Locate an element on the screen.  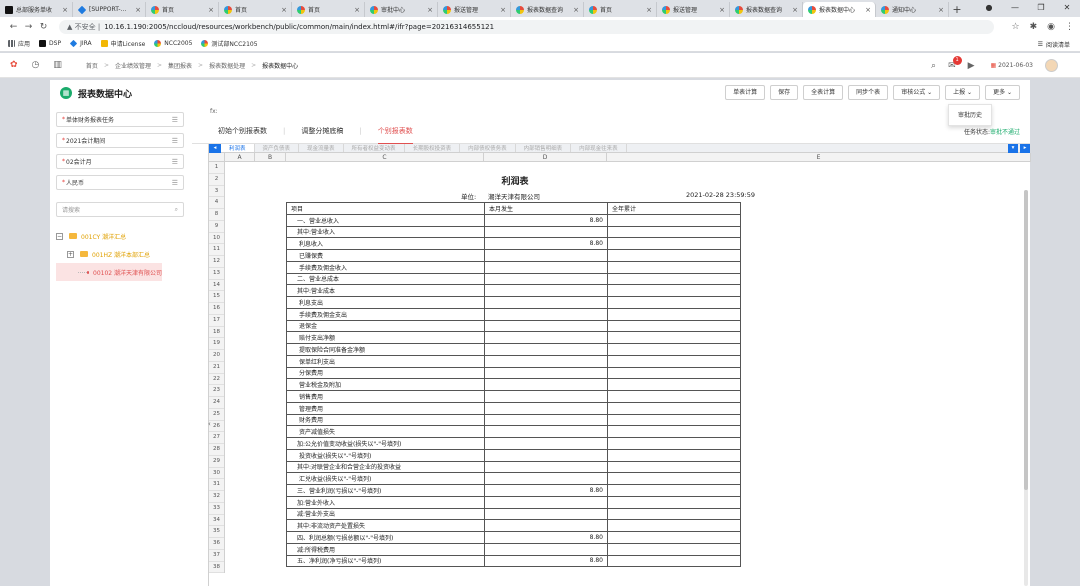
row-header: 16 is located at coordinates (216, 309).